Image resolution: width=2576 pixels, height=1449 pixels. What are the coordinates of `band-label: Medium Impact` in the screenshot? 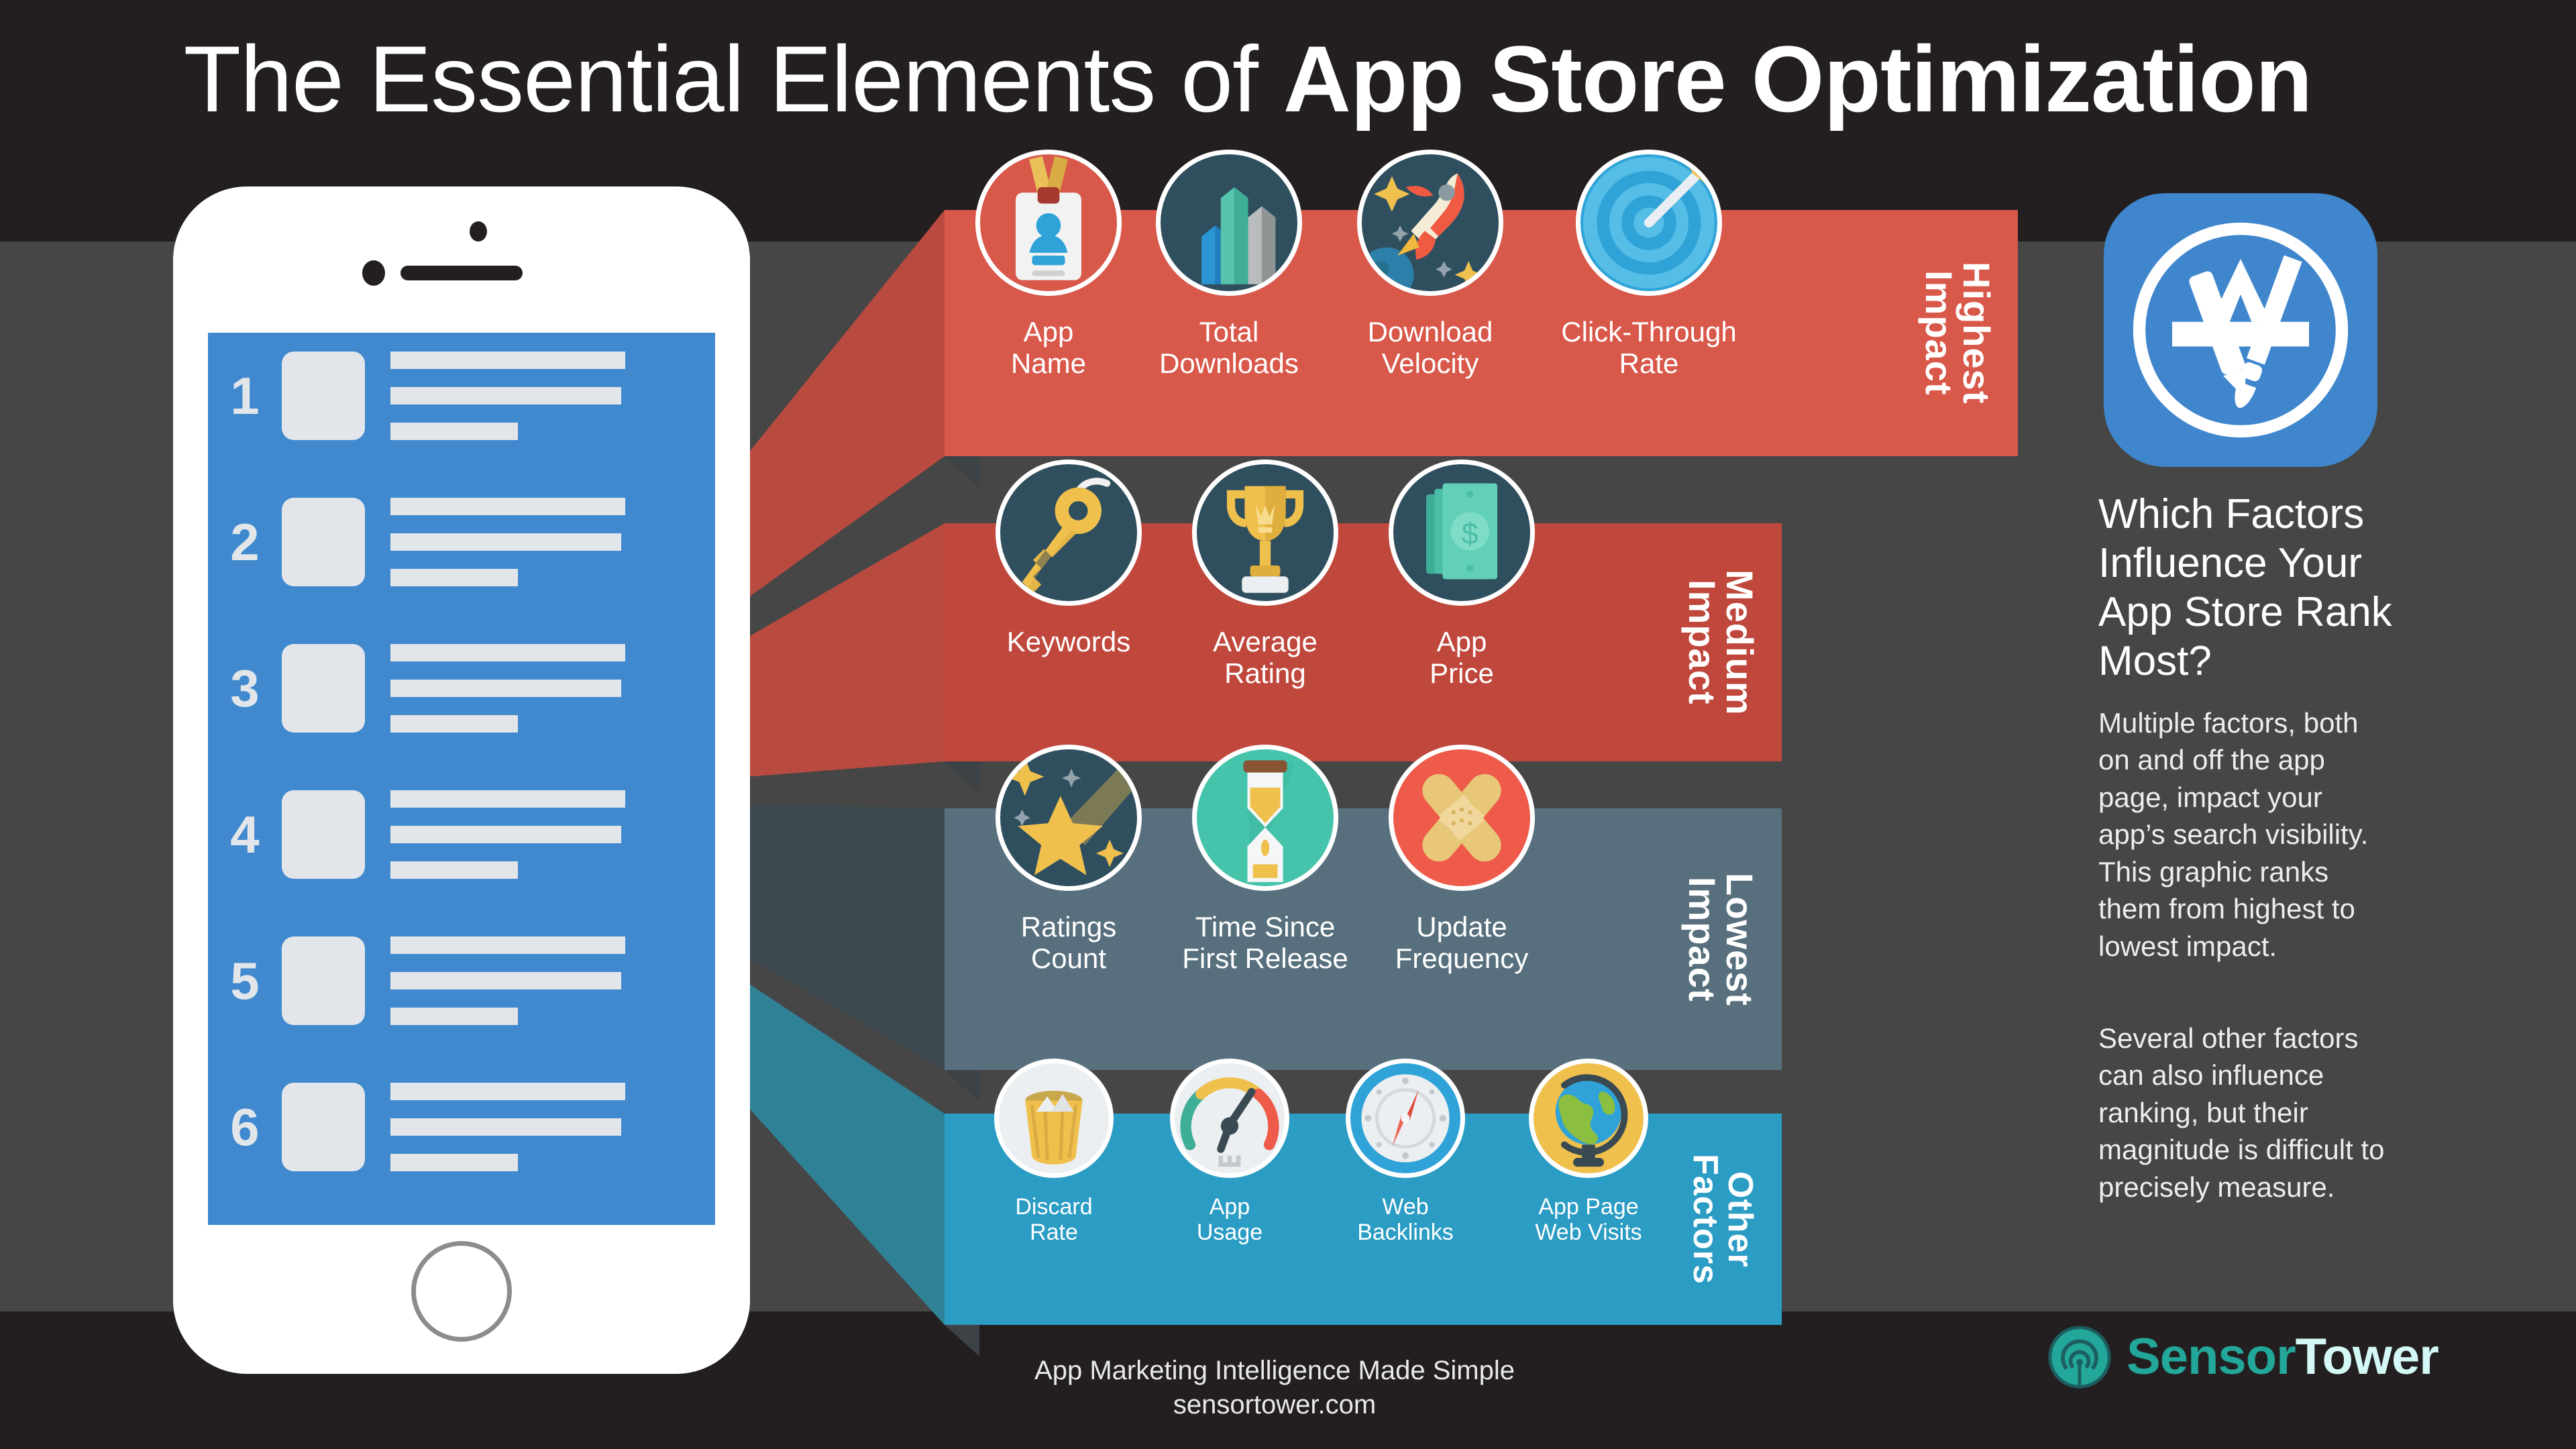 It's located at (1721, 642).